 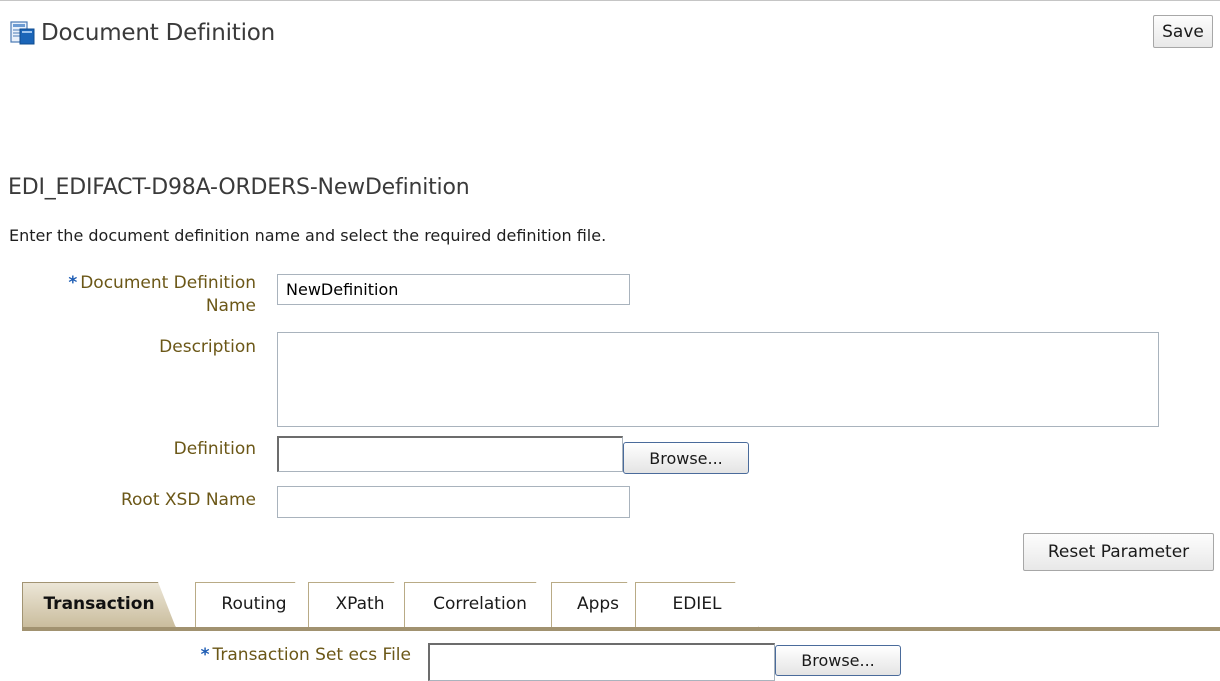 What do you see at coordinates (239, 187) in the screenshot?
I see `definition-subtitle: EDI_EDIFACT-D98A-ORDERS-NewDefinition` at bounding box center [239, 187].